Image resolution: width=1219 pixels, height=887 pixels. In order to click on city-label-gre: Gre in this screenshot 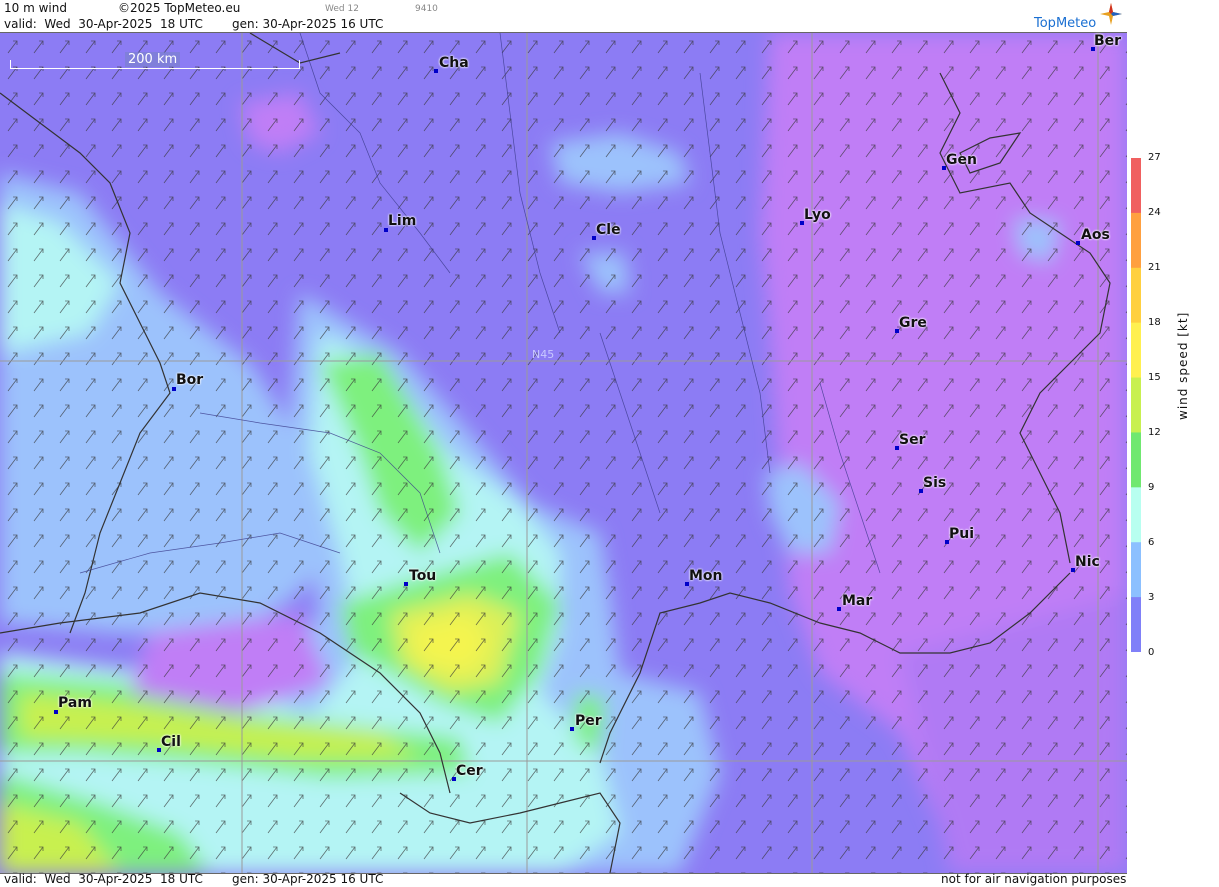, I will do `click(913, 323)`.